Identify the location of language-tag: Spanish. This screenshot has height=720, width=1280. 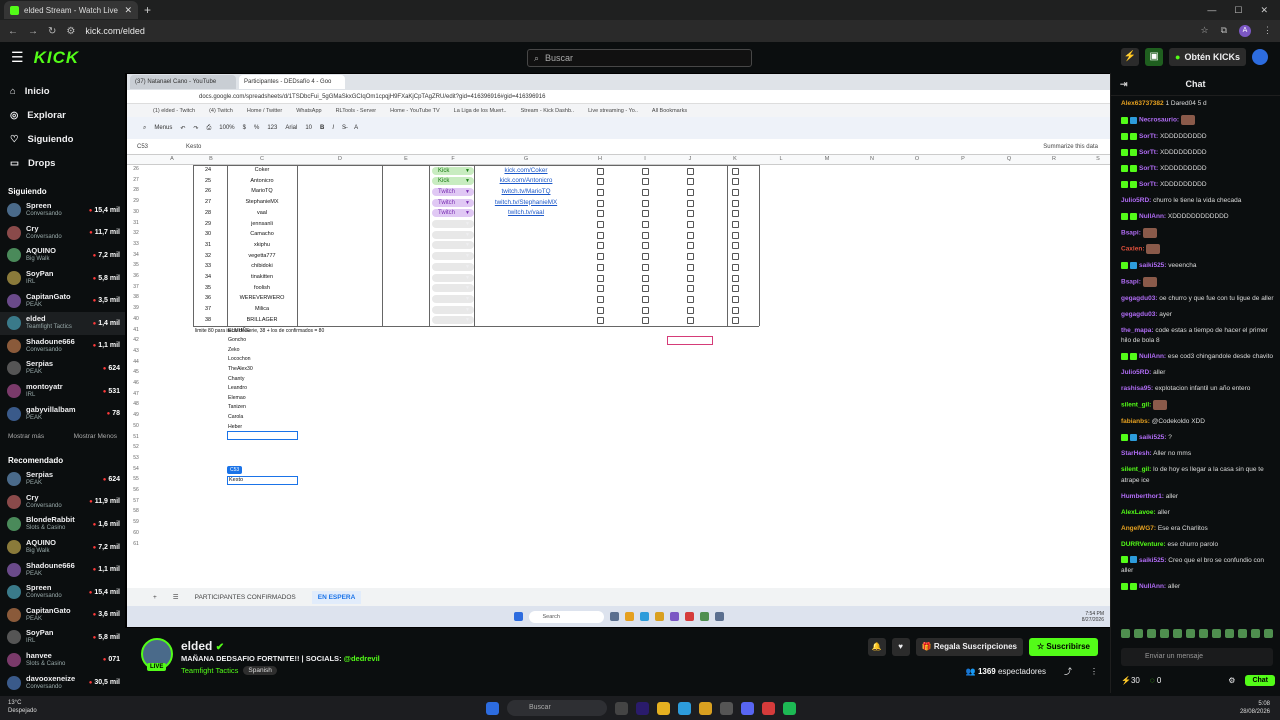
(260, 670).